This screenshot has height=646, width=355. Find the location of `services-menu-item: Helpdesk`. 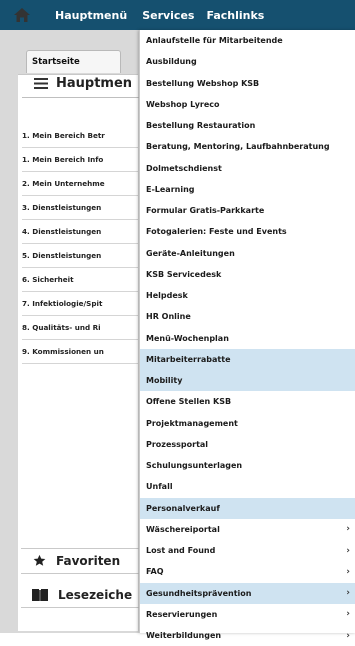

services-menu-item: Helpdesk is located at coordinates (247, 295).